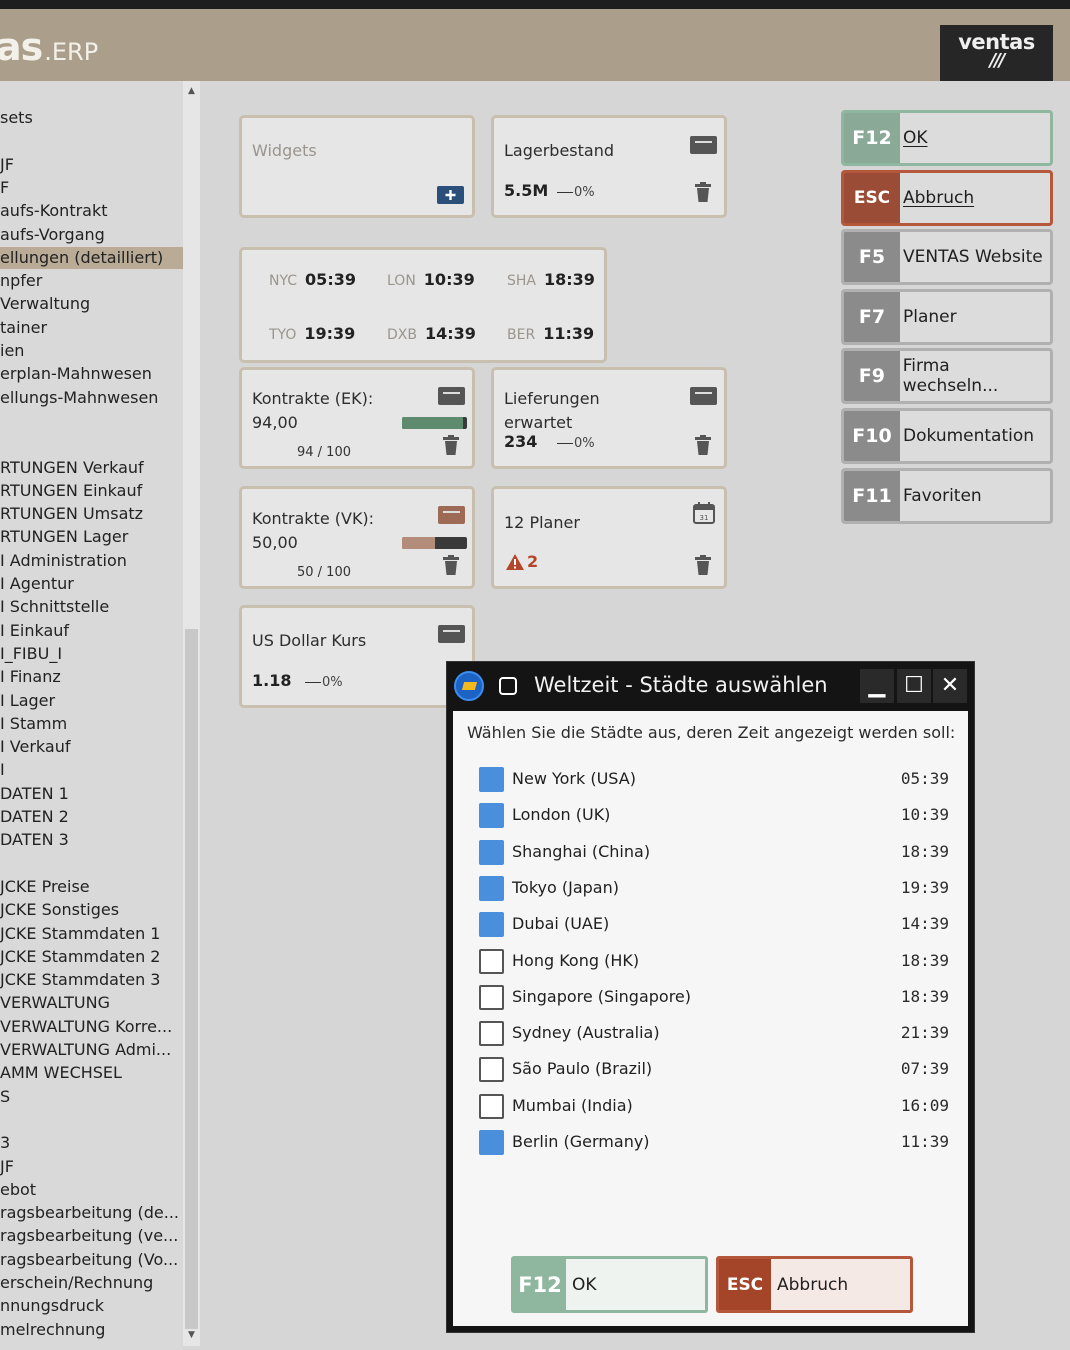 The width and height of the screenshot is (1070, 1350). Describe the element at coordinates (91, 514) in the screenshot. I see `sidebar-item: RTUNGEN Umsatz` at that location.